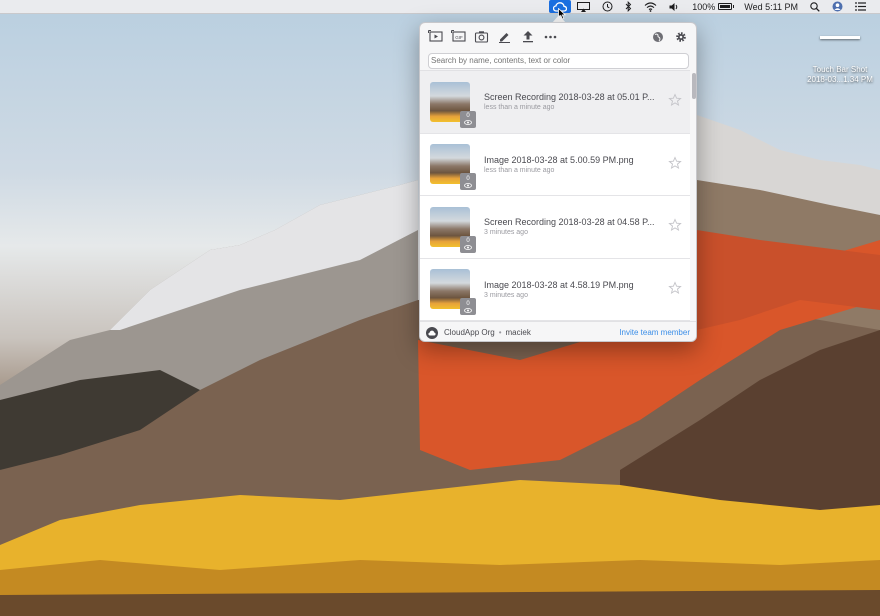 This screenshot has width=880, height=616. What do you see at coordinates (518, 332) in the screenshot?
I see `user-name: maciek` at bounding box center [518, 332].